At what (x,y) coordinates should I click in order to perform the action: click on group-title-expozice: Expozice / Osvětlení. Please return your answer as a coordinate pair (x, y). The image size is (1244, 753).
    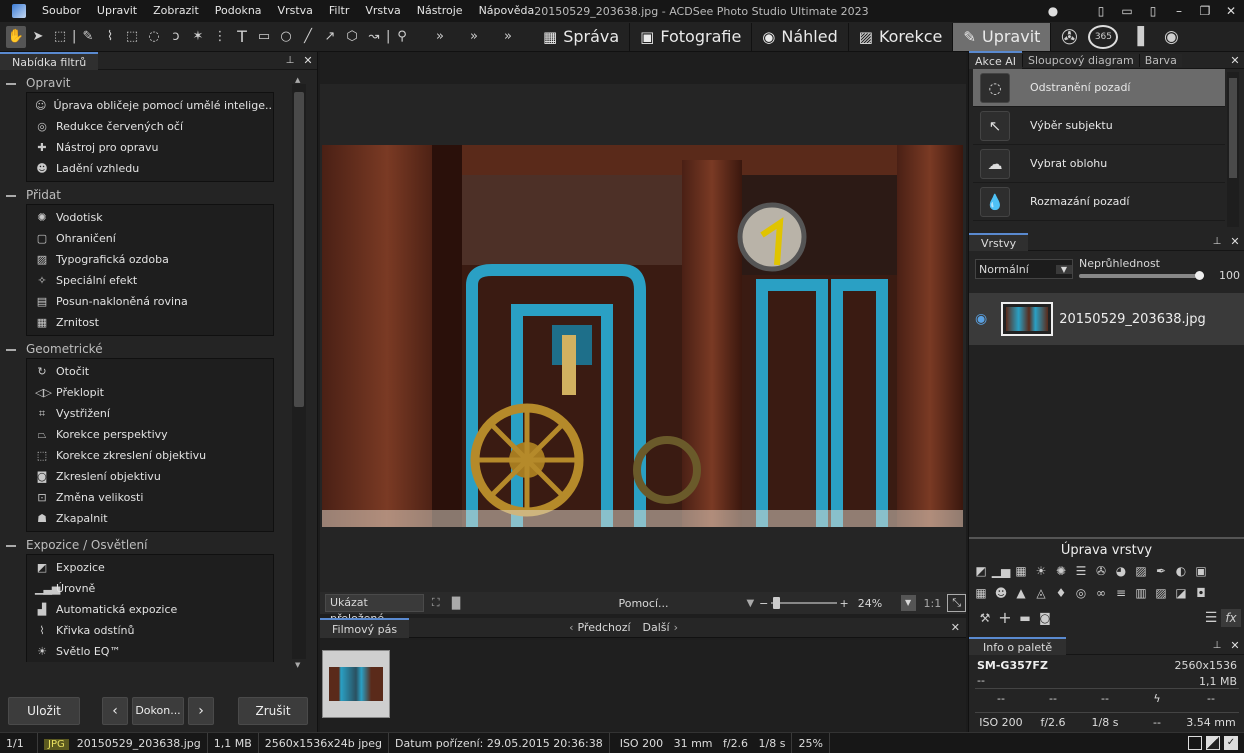
    Looking at the image, I should click on (148, 545).